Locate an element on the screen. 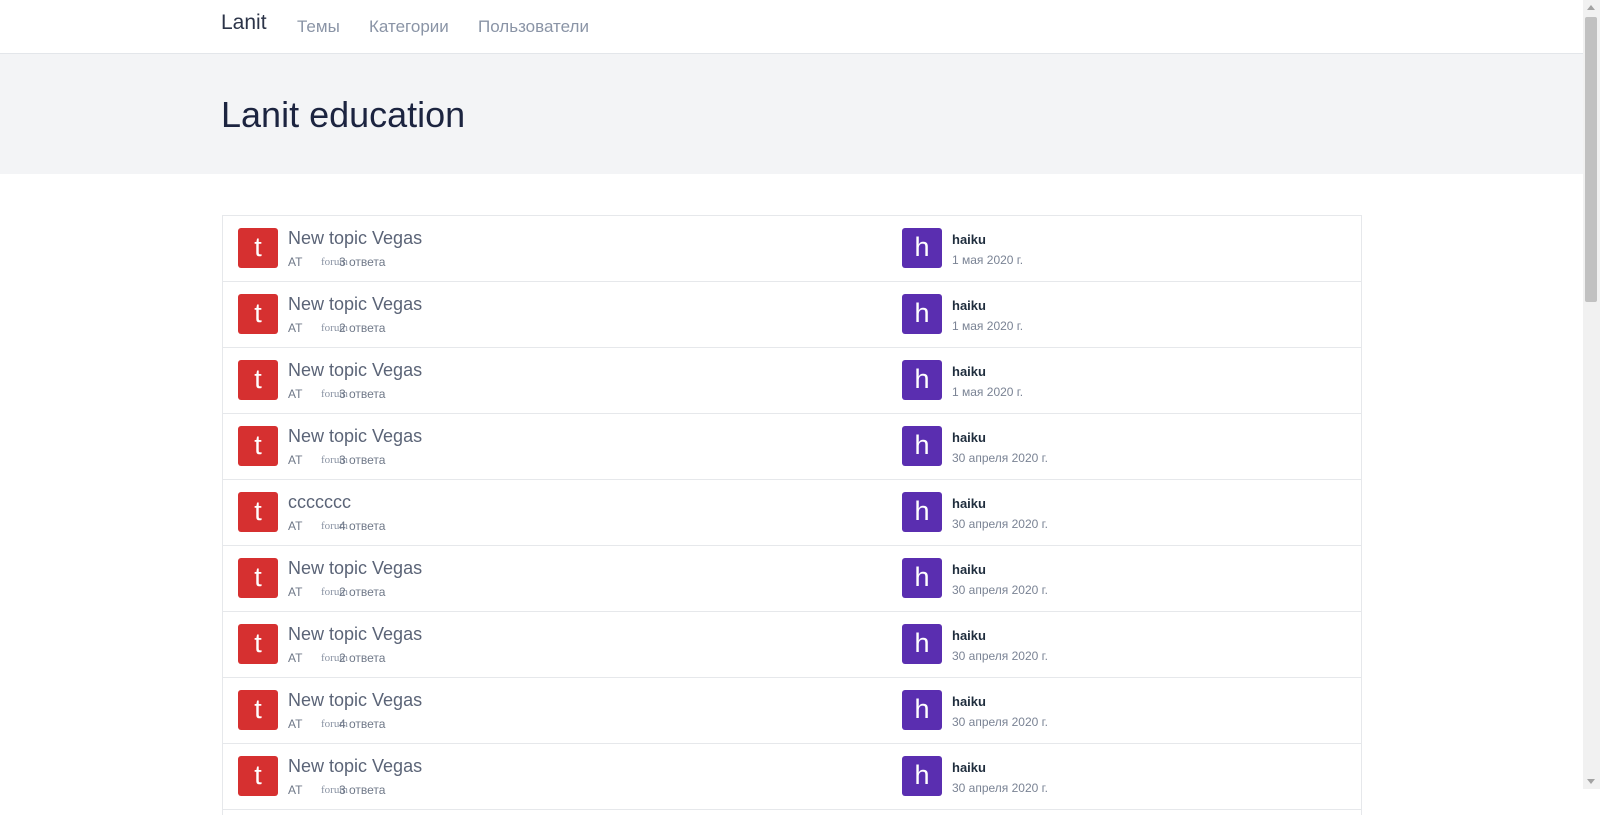 The image size is (1600, 815). nav-link-users: Пользователи is located at coordinates (533, 27).